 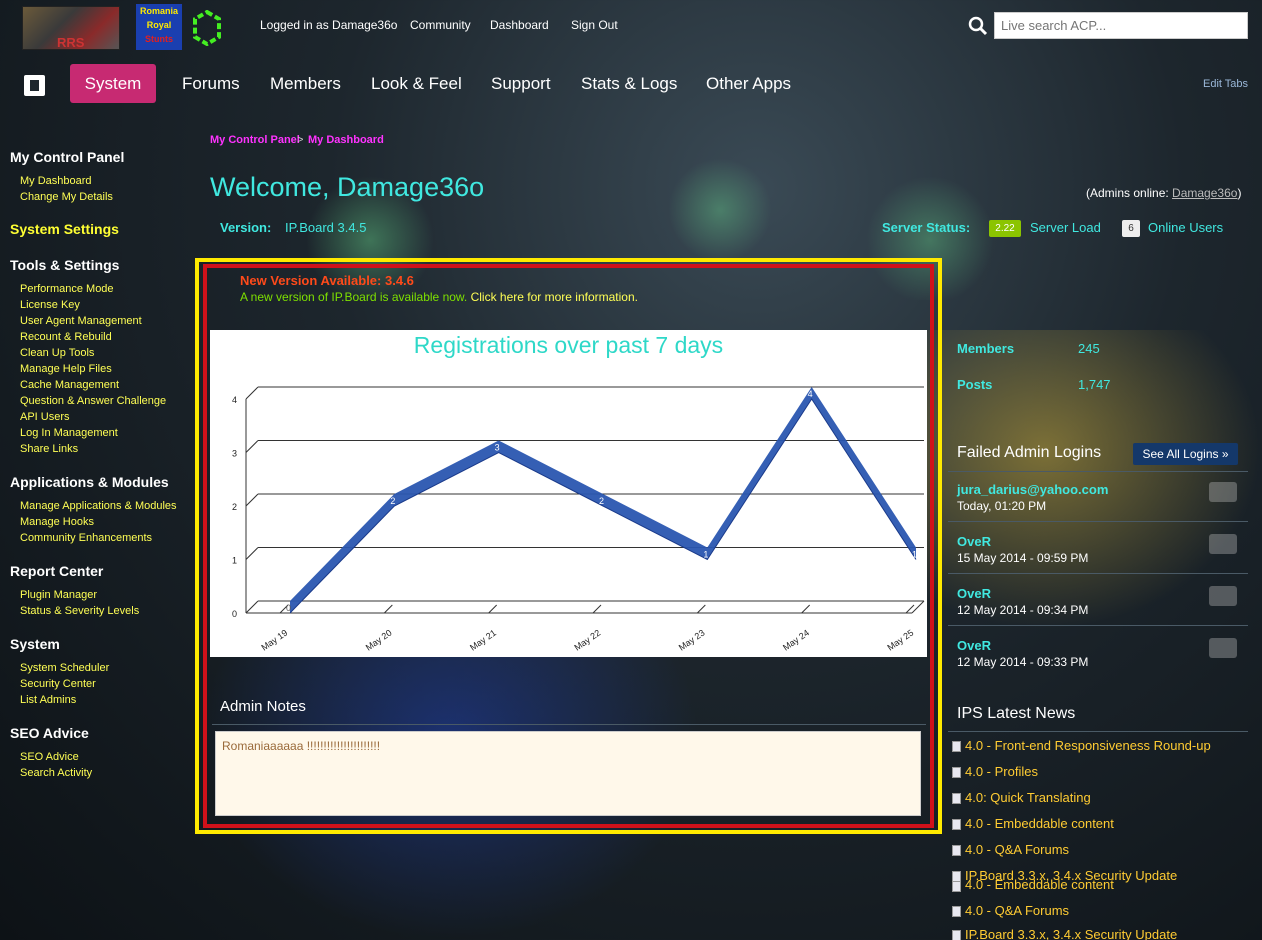 What do you see at coordinates (113, 83) in the screenshot?
I see `tab-system: System` at bounding box center [113, 83].